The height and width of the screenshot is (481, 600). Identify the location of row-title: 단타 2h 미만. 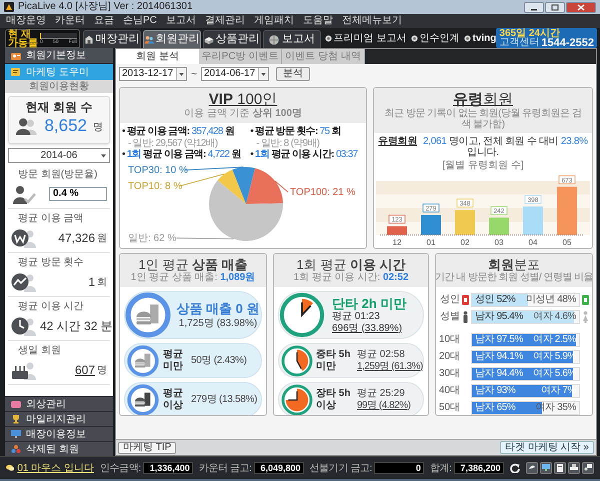
(369, 303).